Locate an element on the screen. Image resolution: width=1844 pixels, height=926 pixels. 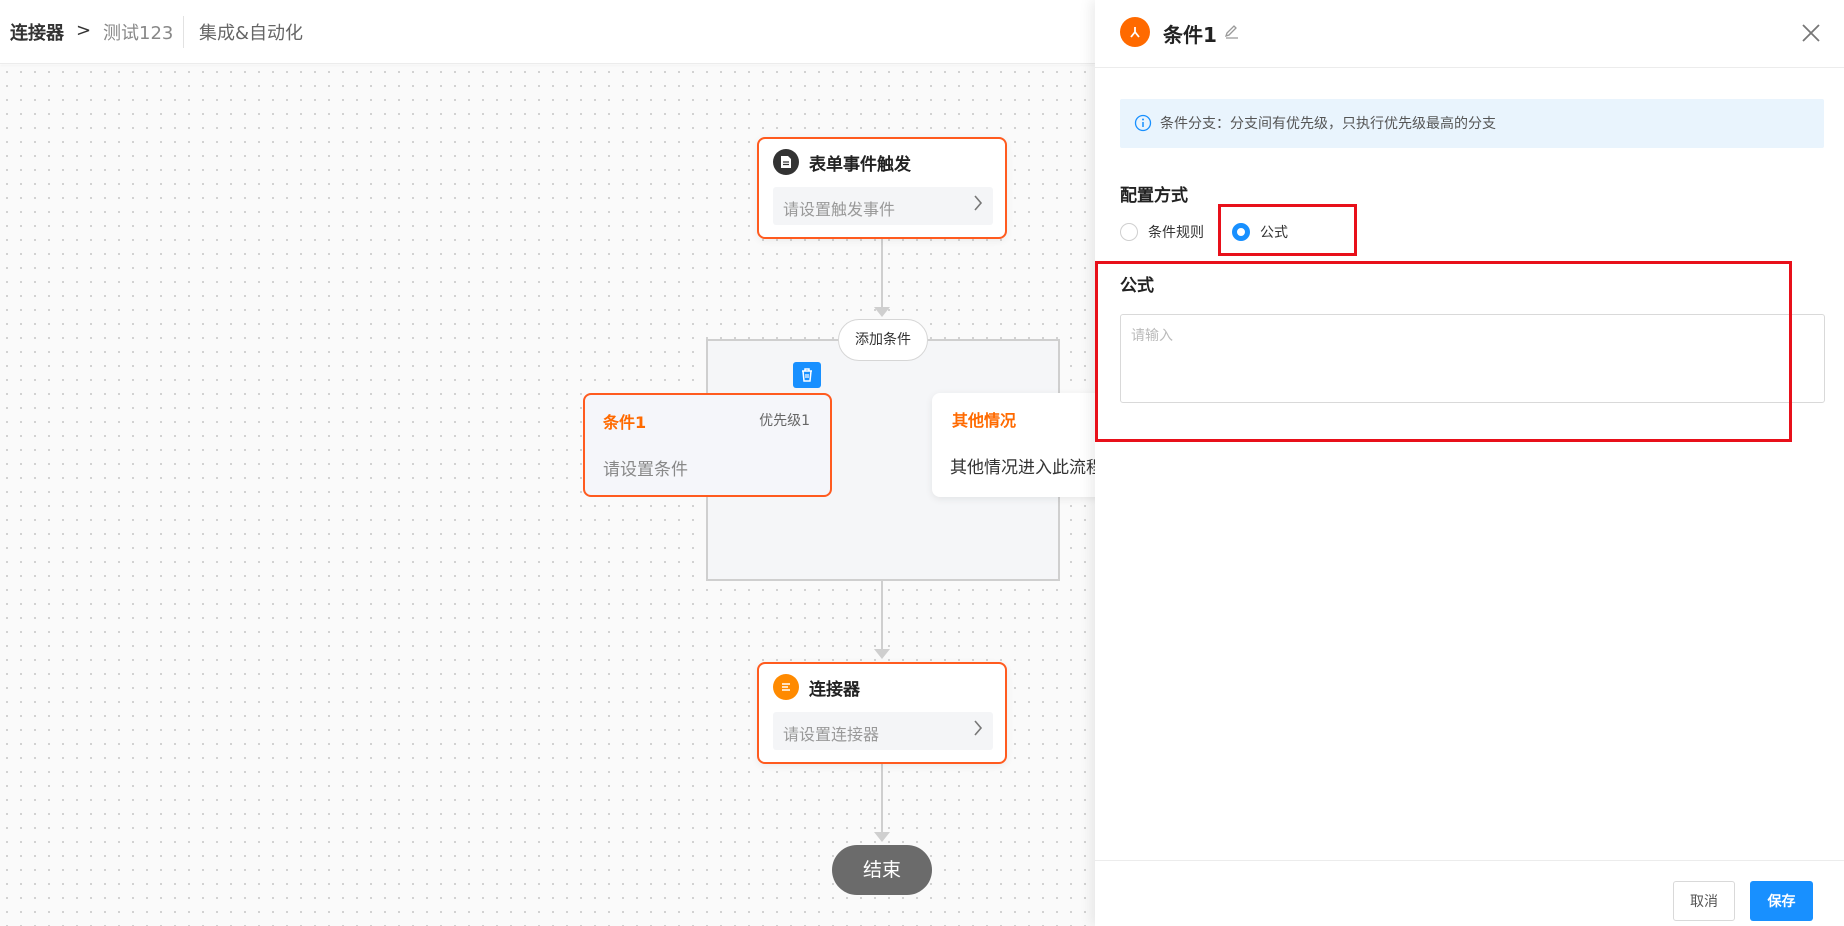
save-button: 保存 is located at coordinates (1781, 901).